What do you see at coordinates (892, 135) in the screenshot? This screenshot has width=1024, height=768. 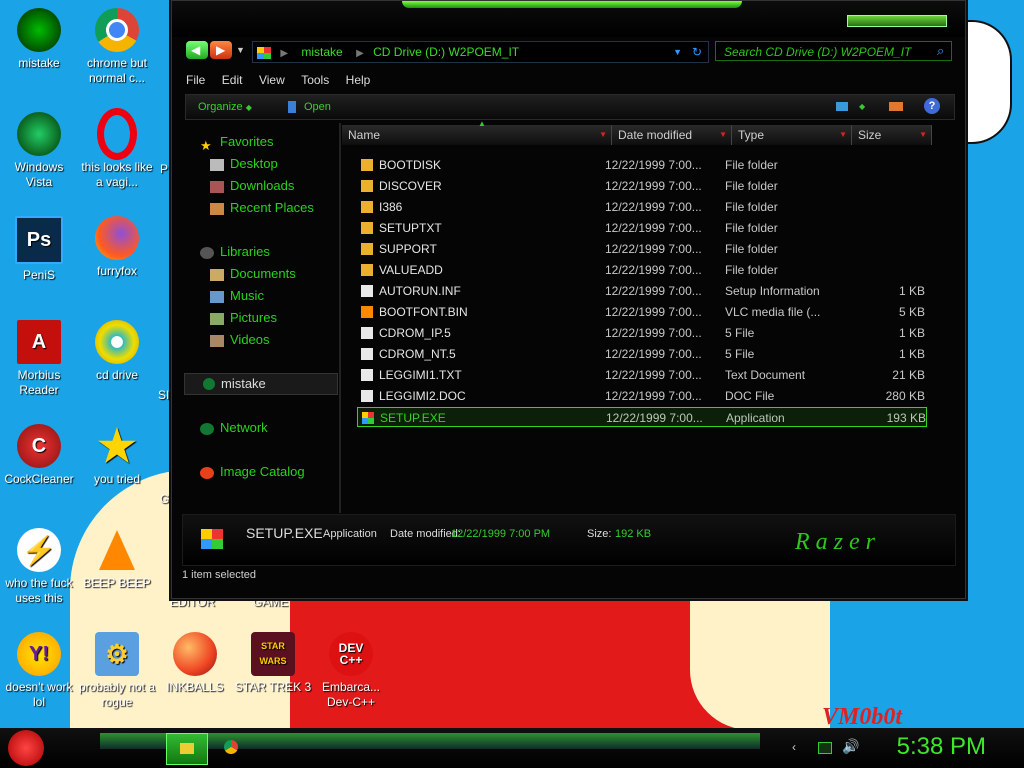 I see `column-header-size: Size ▼` at bounding box center [892, 135].